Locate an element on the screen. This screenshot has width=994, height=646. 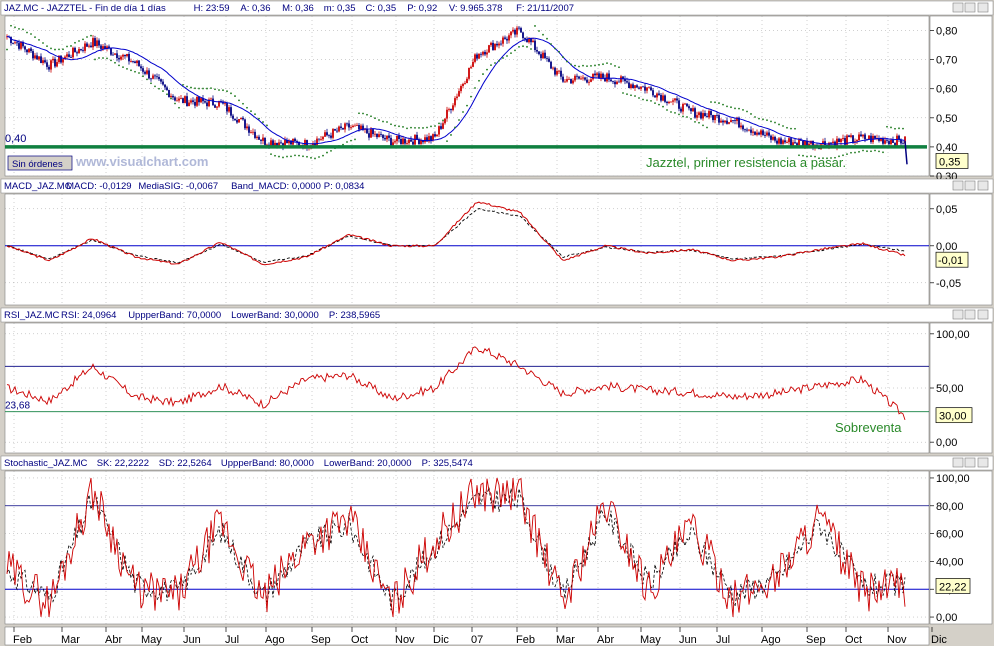
header-field: JAZ.MC - JAZZTEL - Fin de día 1 días is located at coordinates (85, 8).